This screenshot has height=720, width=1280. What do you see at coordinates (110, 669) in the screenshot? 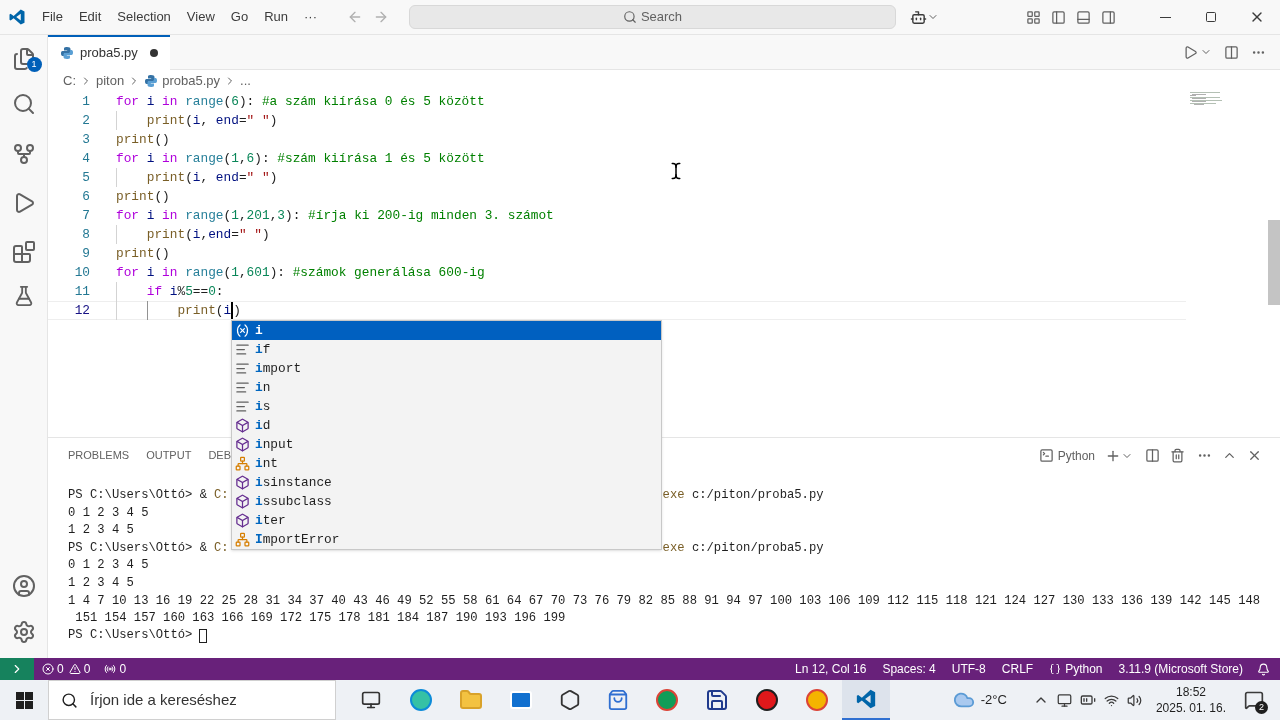
I see `broadcast-icon` at bounding box center [110, 669].